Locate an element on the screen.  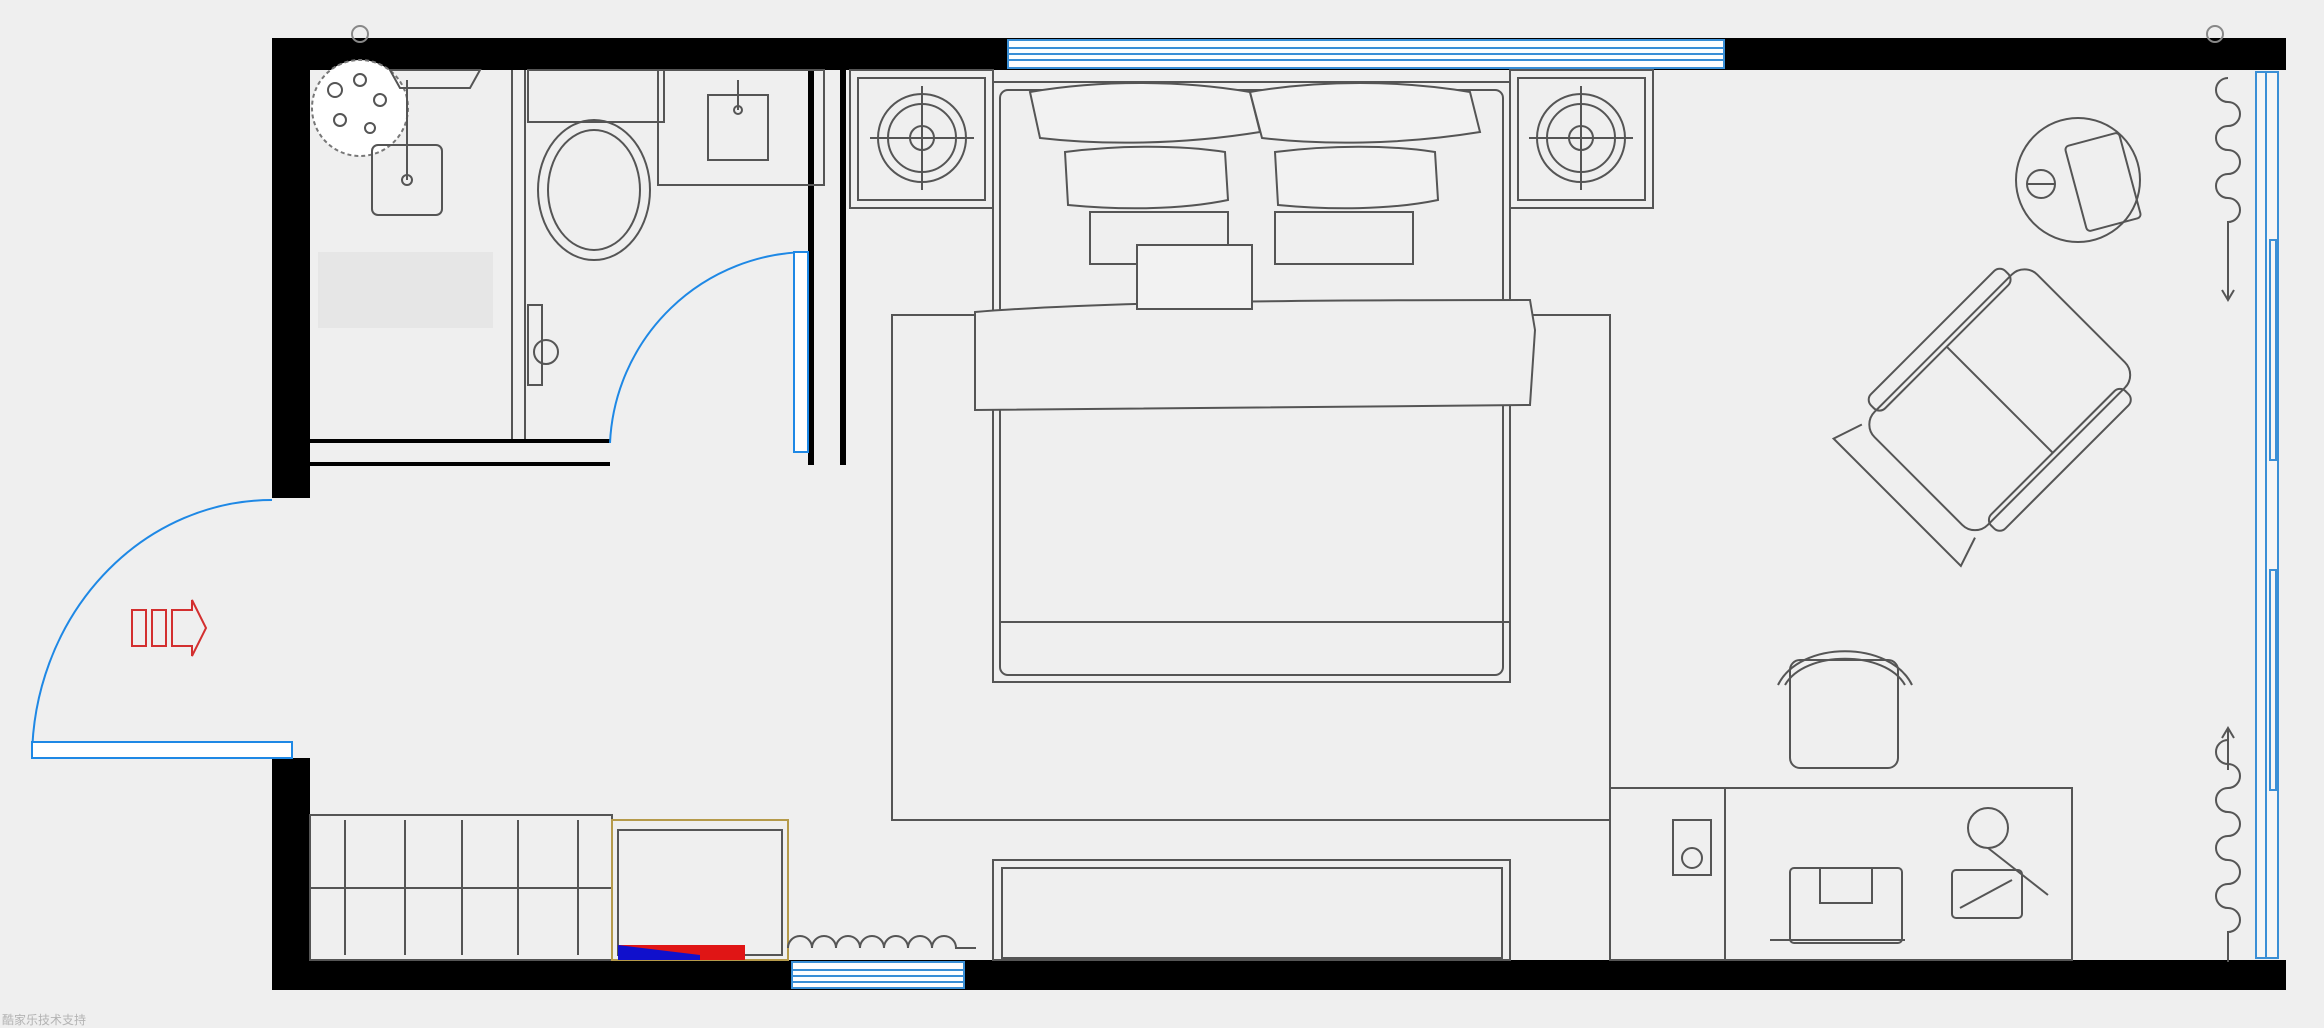
footer-watermark: 酷家乐技术支持 is located at coordinates (44, 1020).